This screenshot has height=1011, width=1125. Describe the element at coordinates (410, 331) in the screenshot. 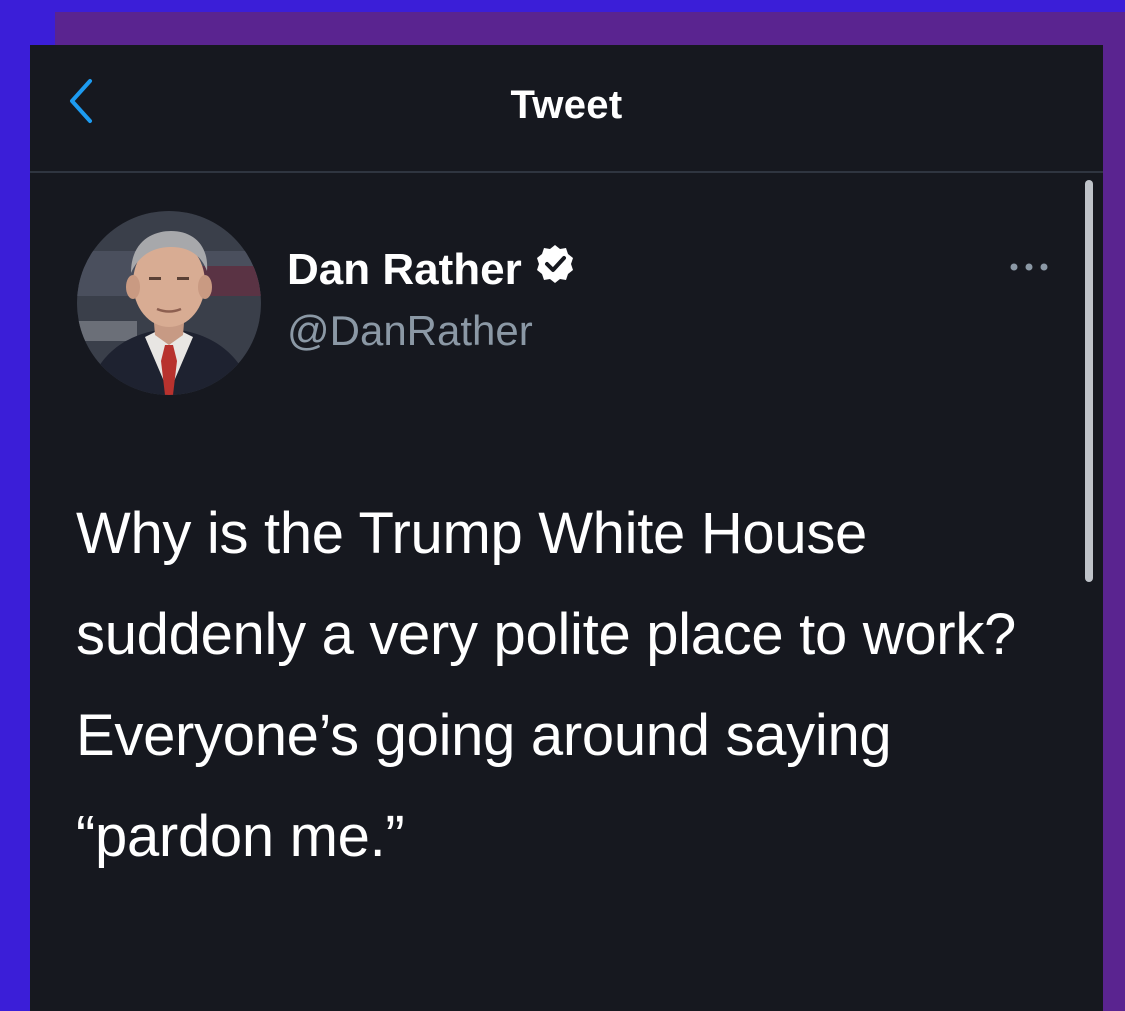

I see `author-handle: @DanRather` at that location.